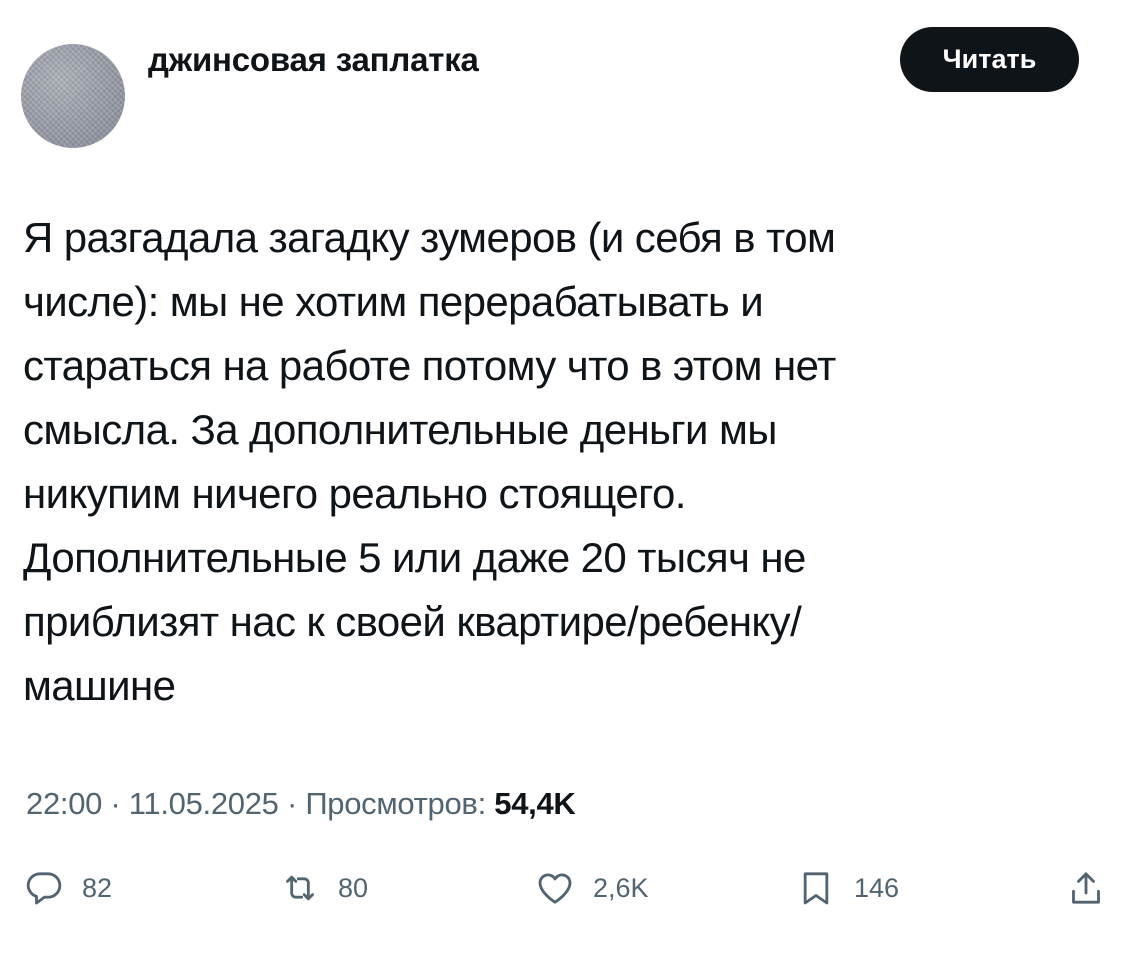 The height and width of the screenshot is (970, 1125). I want to click on repost-count: 80, so click(353, 887).